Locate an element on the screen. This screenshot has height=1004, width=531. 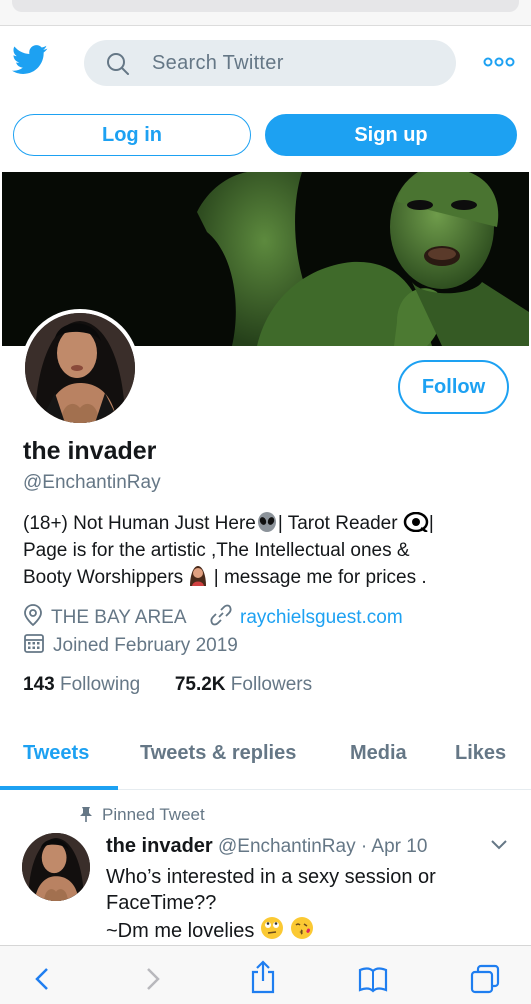
eye-emoji-icon is located at coordinates (416, 522).